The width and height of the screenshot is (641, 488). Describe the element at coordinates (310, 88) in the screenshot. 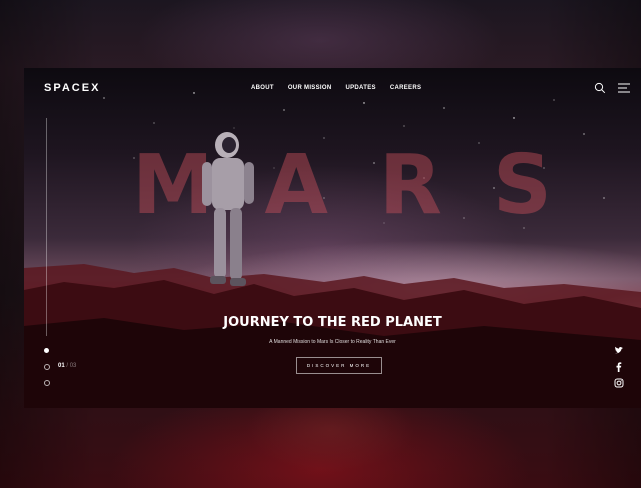

I see `nav-link-our-mission: OUR MISSION` at that location.